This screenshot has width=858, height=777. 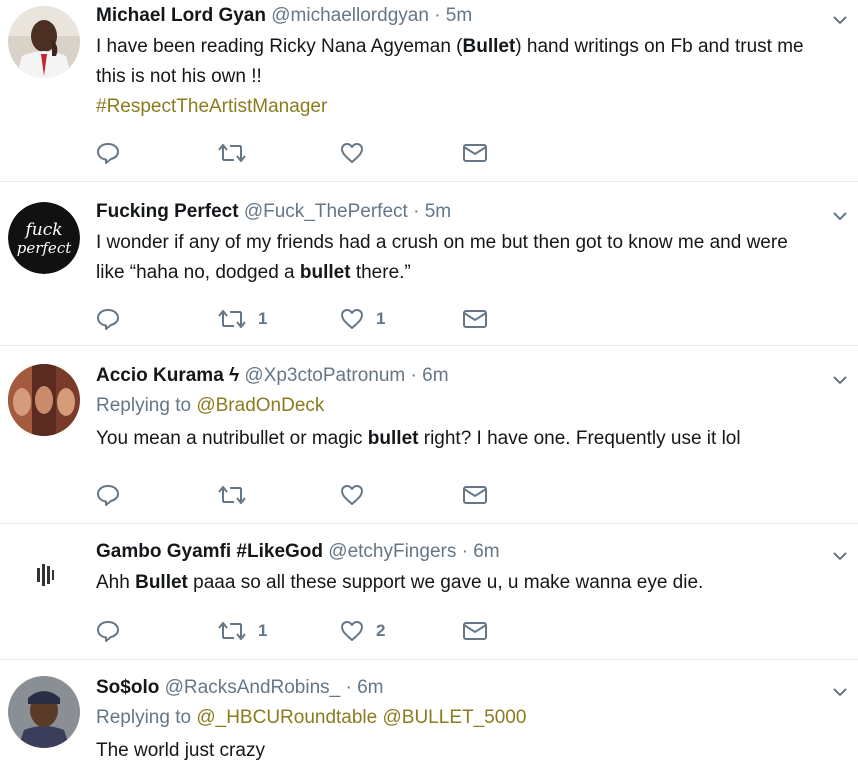 What do you see at coordinates (211, 106) in the screenshot?
I see `hashtag-link: #RespectTheArtistManager` at bounding box center [211, 106].